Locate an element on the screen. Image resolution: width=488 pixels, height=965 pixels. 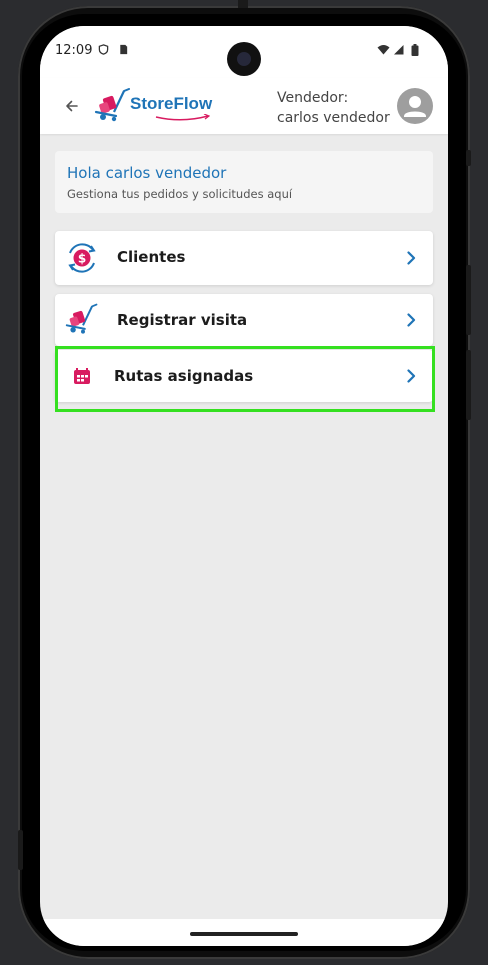
menu-item-clientes: $ Clientes is located at coordinates (244, 258).